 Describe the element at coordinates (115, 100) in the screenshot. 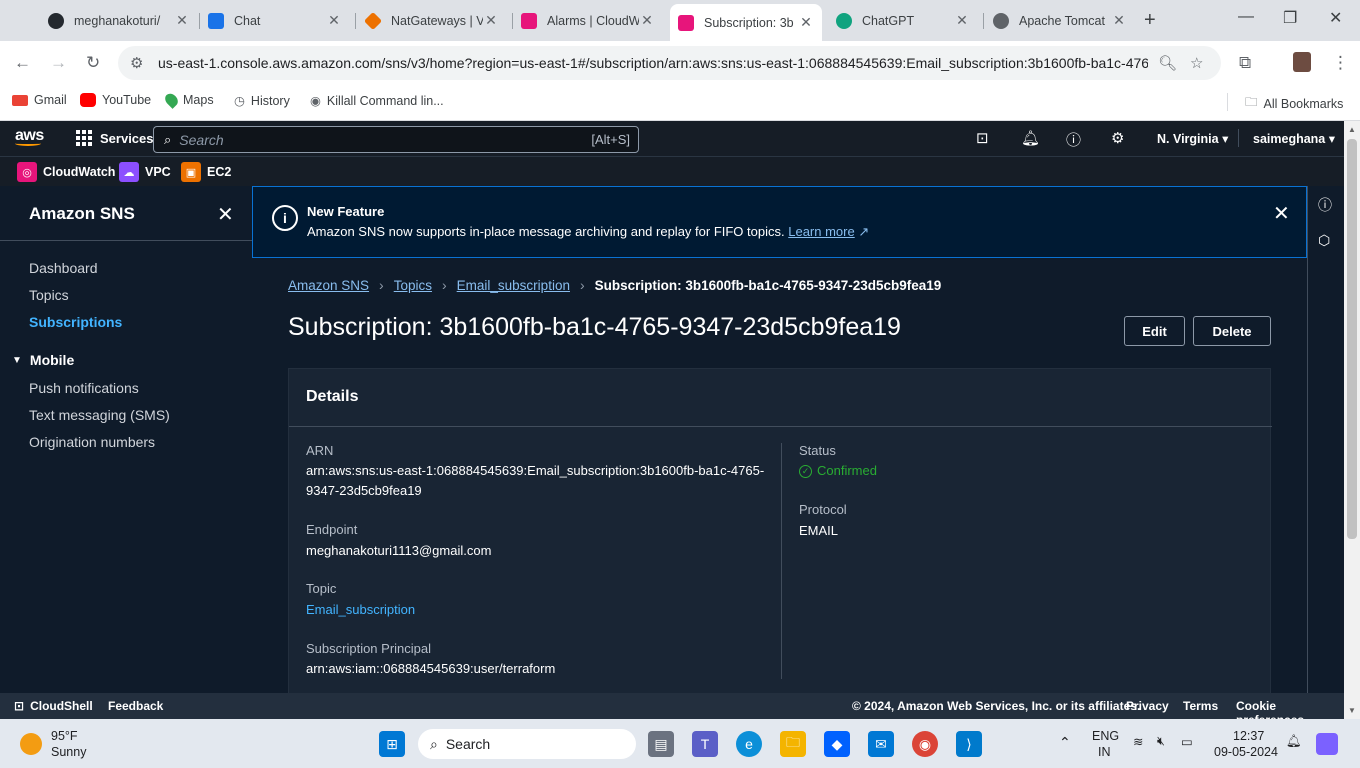

I see `bookmark-youtube: YouTube` at that location.